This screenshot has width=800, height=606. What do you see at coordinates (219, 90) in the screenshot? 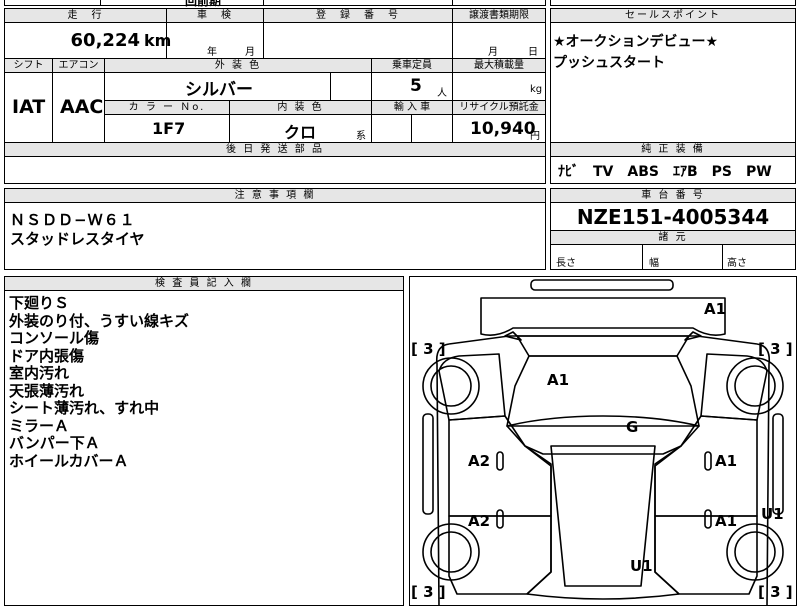
I see `exterior-color-value: シルバー` at bounding box center [219, 90].